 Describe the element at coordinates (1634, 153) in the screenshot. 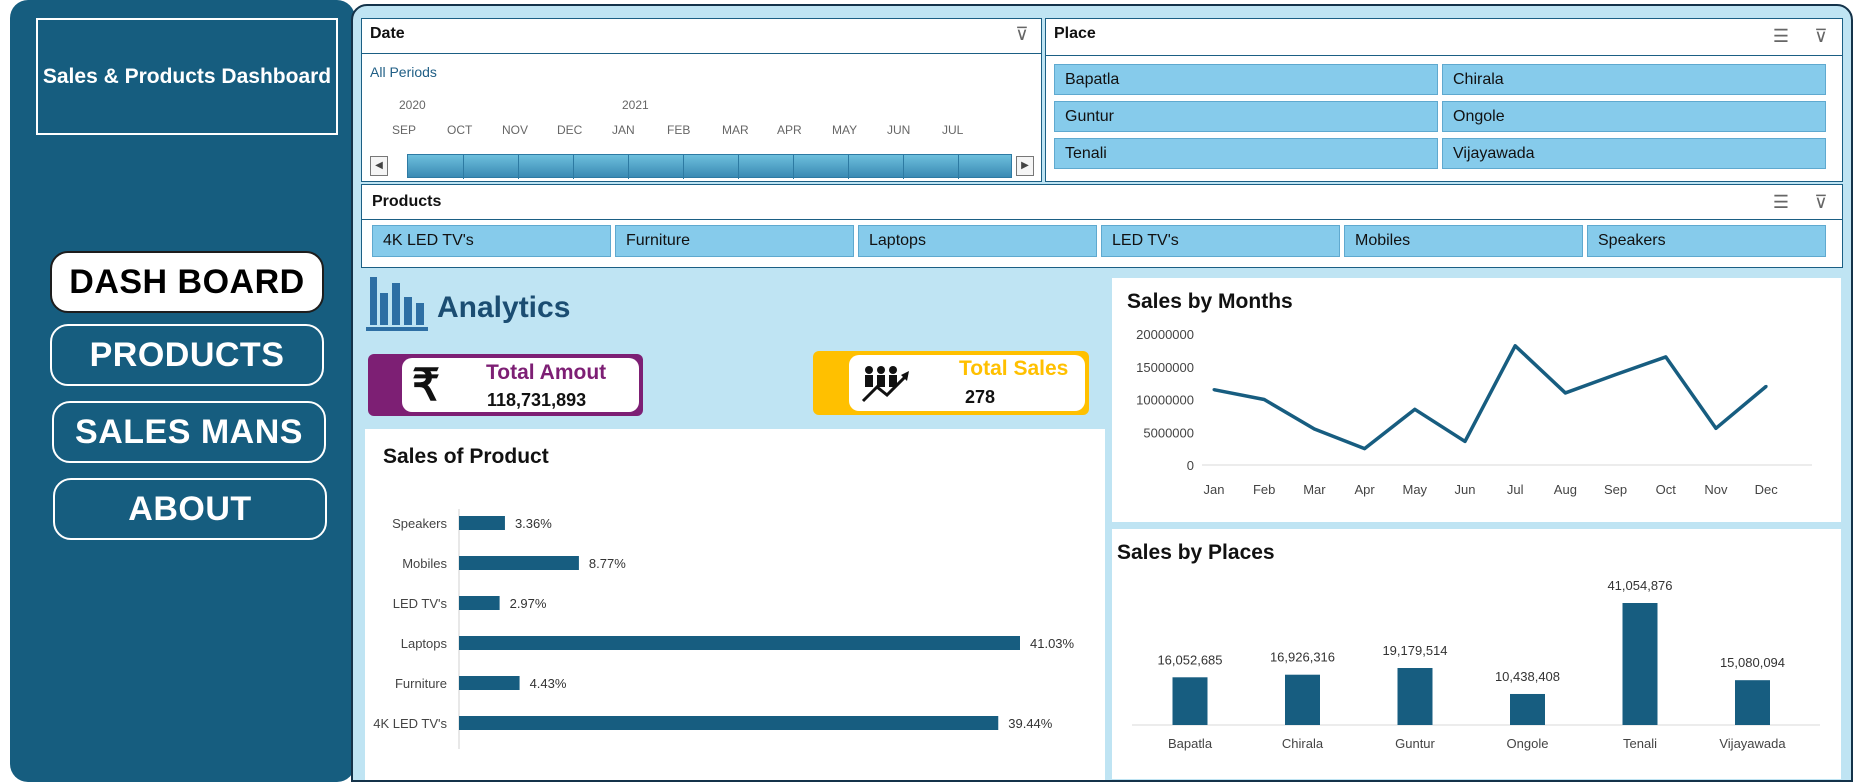

I see `place-item-vijayawada: Vijayawada` at that location.